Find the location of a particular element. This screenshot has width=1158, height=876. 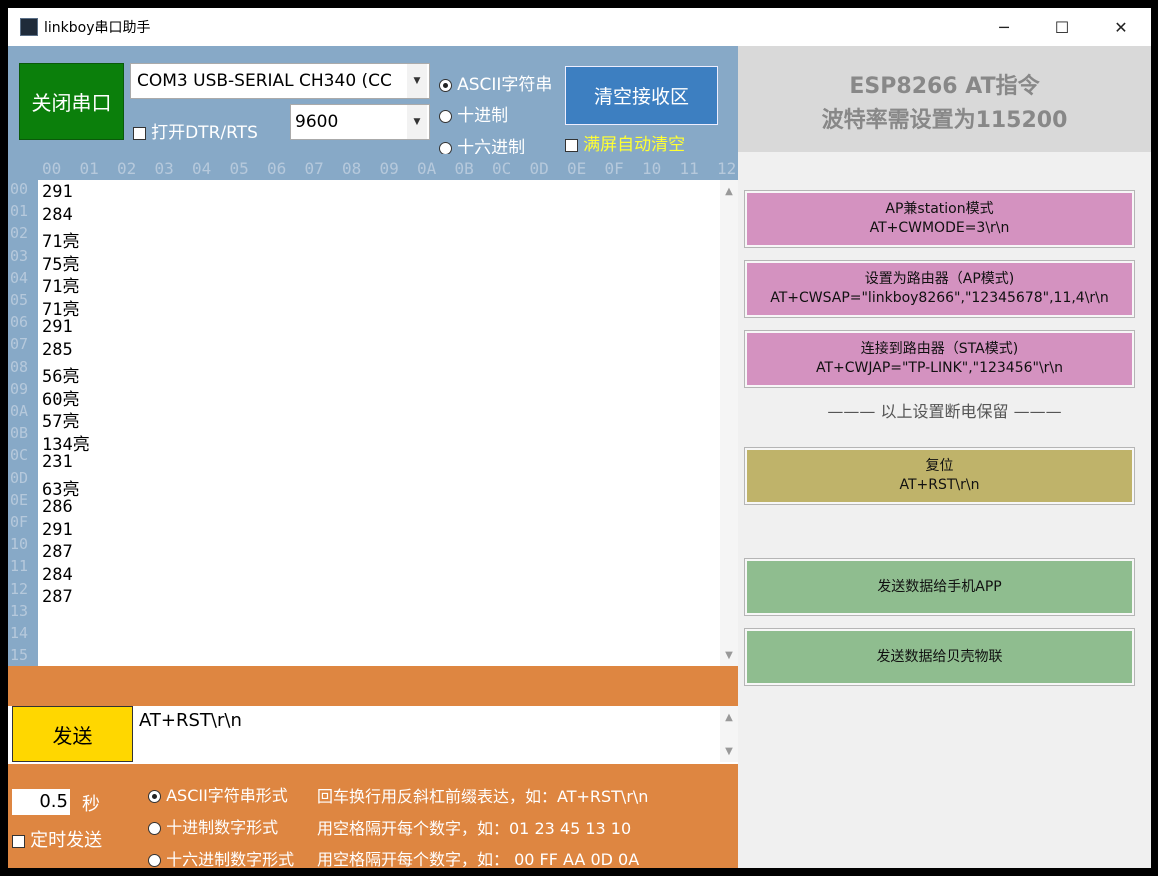

row-number: 14 is located at coordinates (19, 633).